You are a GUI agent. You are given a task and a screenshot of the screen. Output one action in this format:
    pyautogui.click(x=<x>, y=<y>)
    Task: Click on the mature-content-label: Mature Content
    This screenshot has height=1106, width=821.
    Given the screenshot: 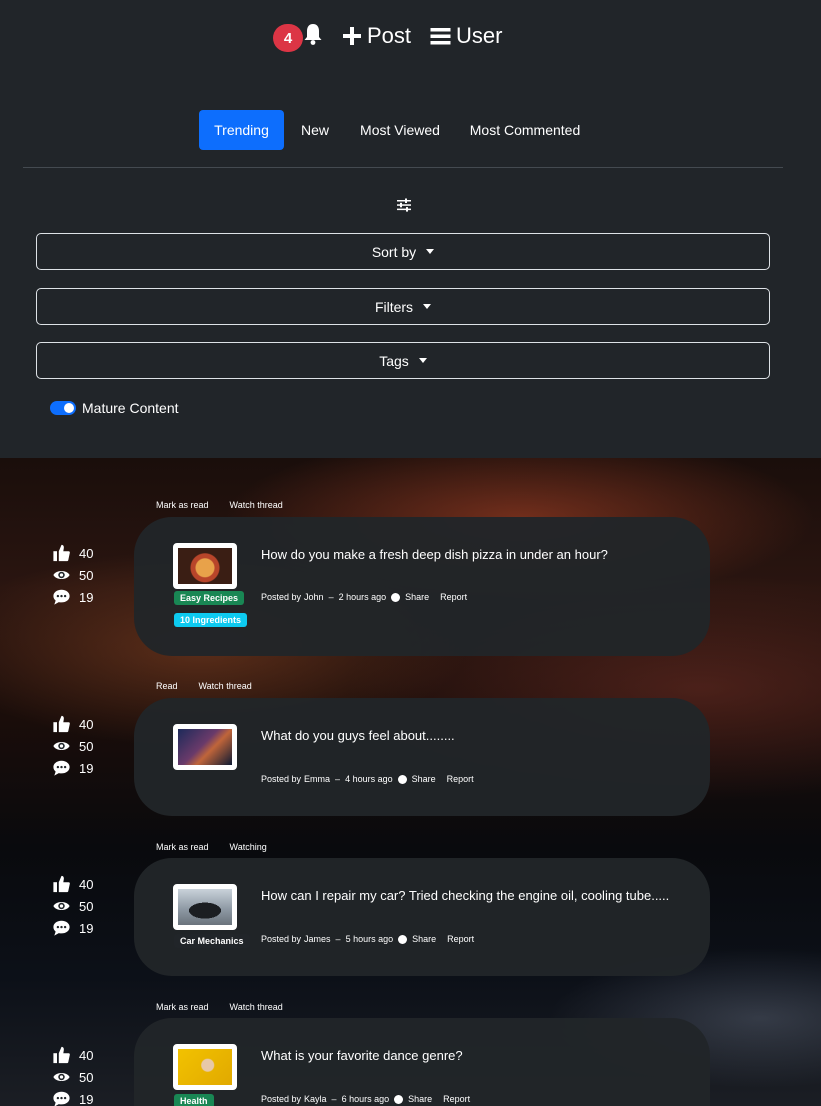 What is the action you would take?
    pyautogui.click(x=130, y=408)
    